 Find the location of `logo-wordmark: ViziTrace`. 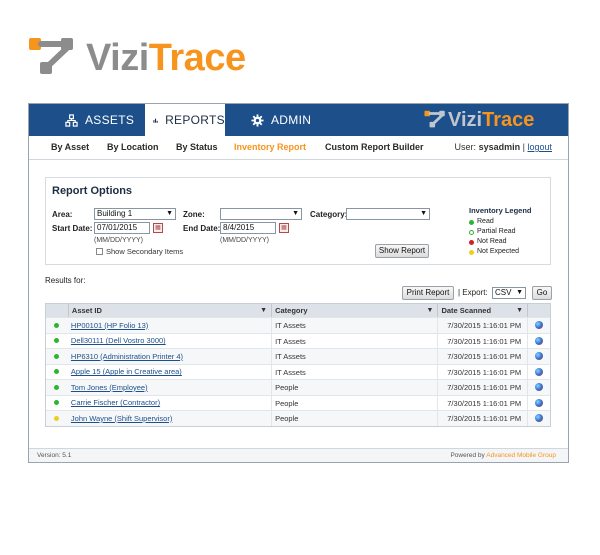

logo-wordmark: ViziTrace is located at coordinates (166, 58).